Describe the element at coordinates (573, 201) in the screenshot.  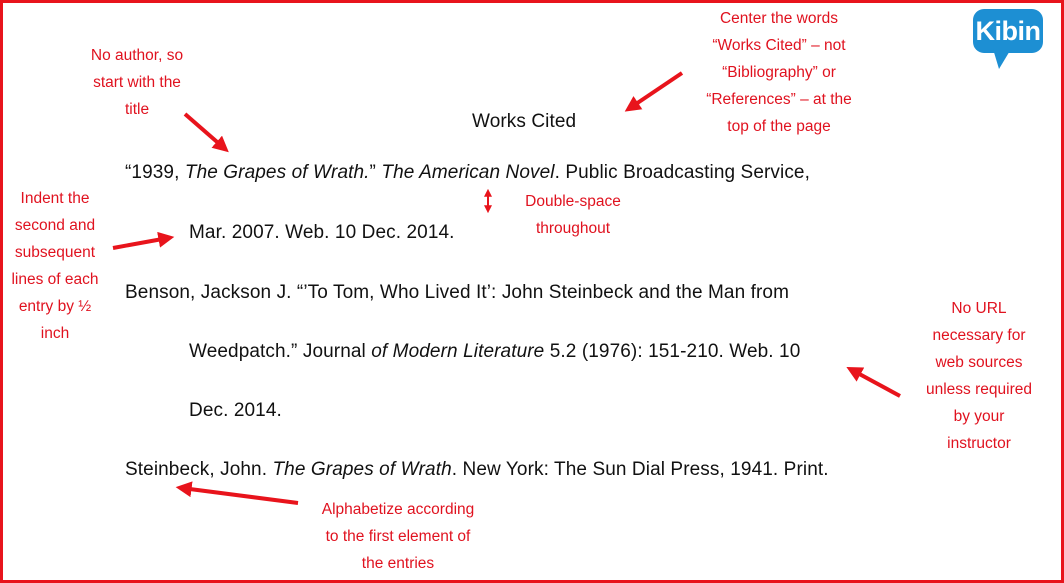
I see `annotation-line: Double-space` at that location.